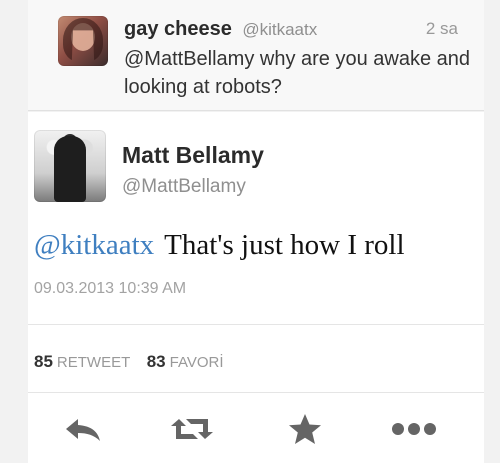 This screenshot has height=463, width=500. Describe the element at coordinates (193, 155) in the screenshot. I see `main-author-name: Matt Bellamy` at that location.